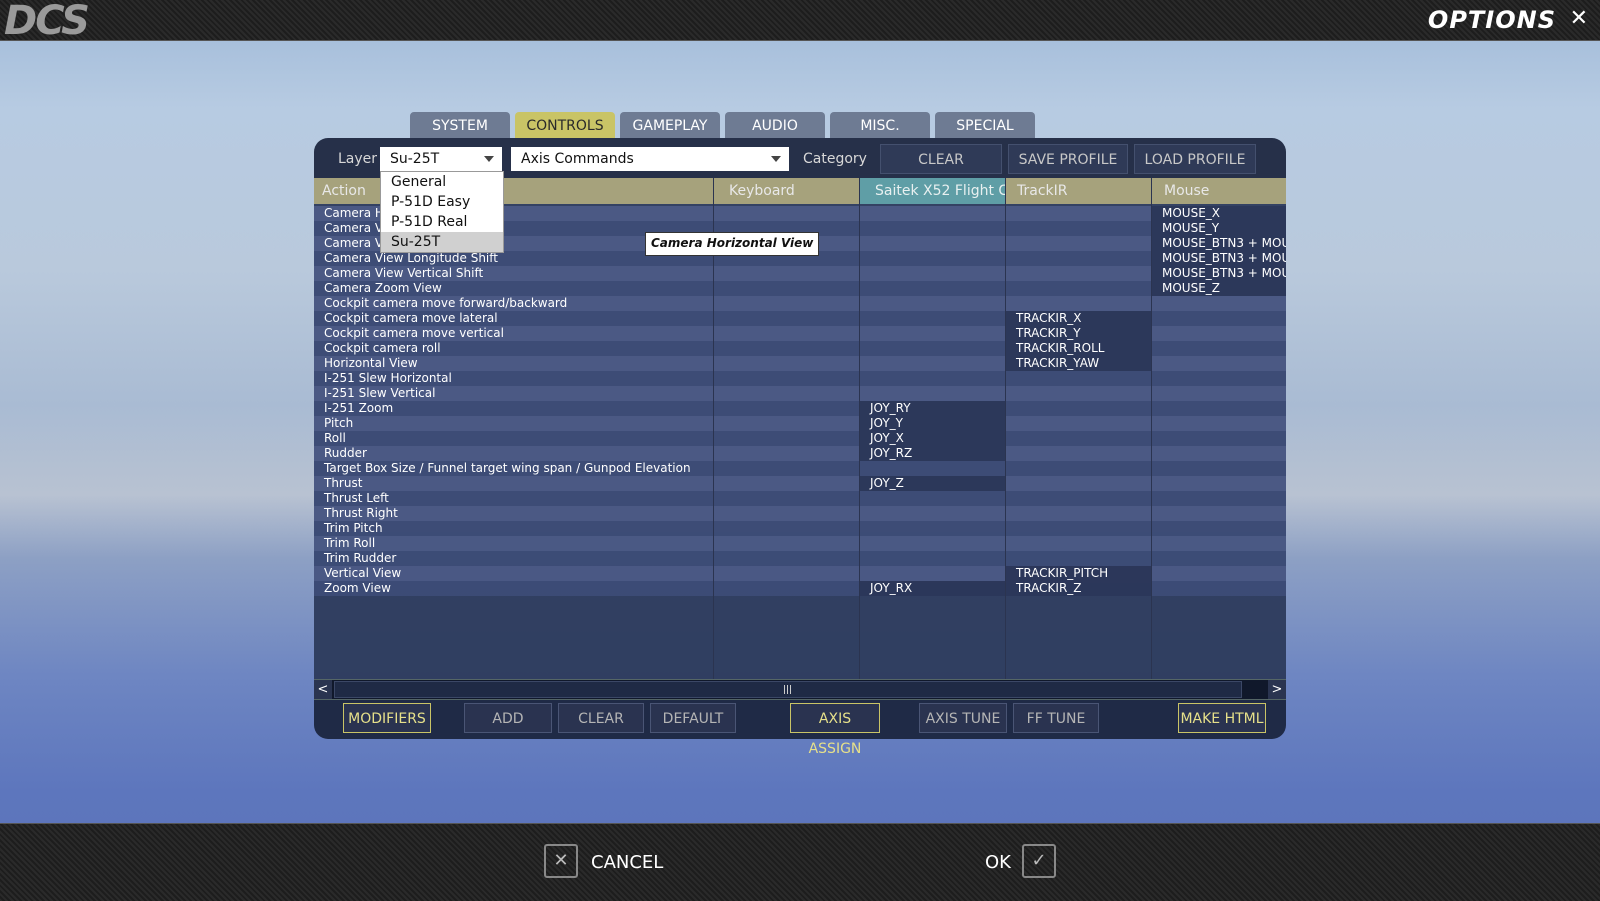  Describe the element at coordinates (513, 423) in the screenshot. I see `table-row: Pitch` at that location.